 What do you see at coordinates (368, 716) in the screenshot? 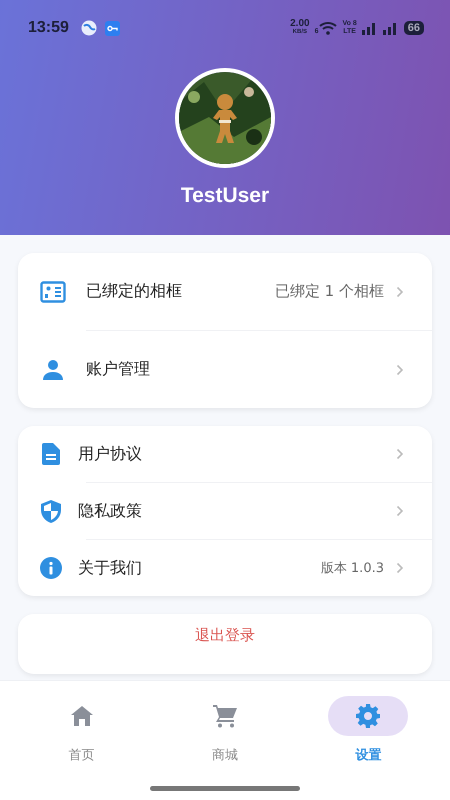
I see `settings-icon` at bounding box center [368, 716].